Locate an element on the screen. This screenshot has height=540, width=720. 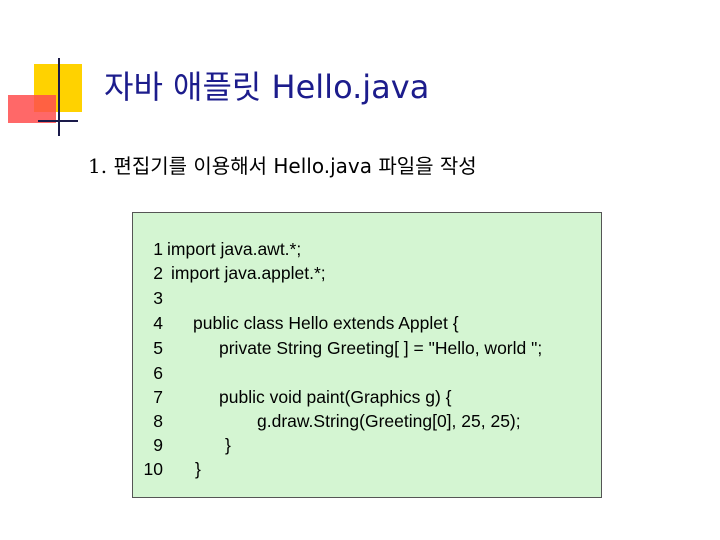
line-number: 7 is located at coordinates (158, 397).